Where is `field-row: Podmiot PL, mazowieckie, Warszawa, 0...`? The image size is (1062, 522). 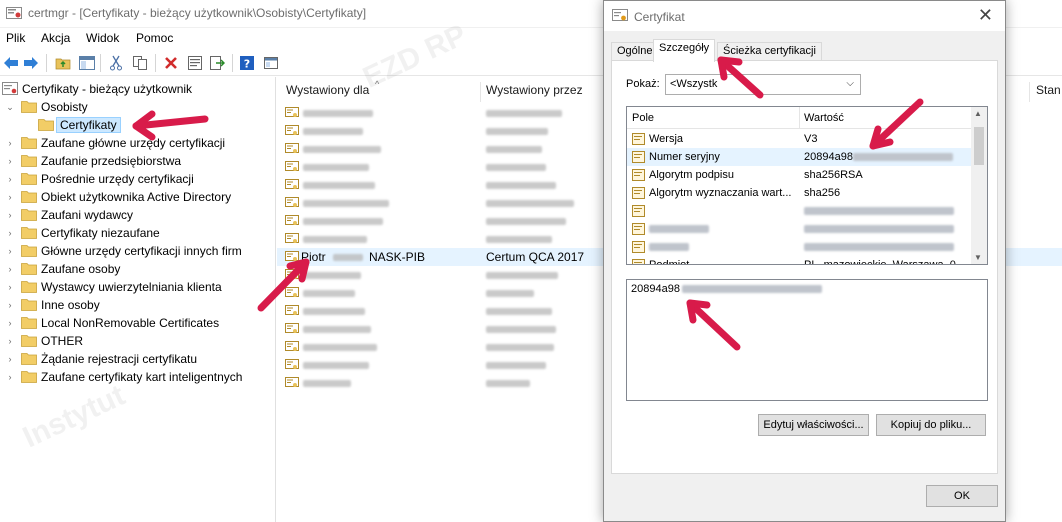
field-row: Podmiot PL, mazowieckie, Warszawa, 0... is located at coordinates (800, 260).